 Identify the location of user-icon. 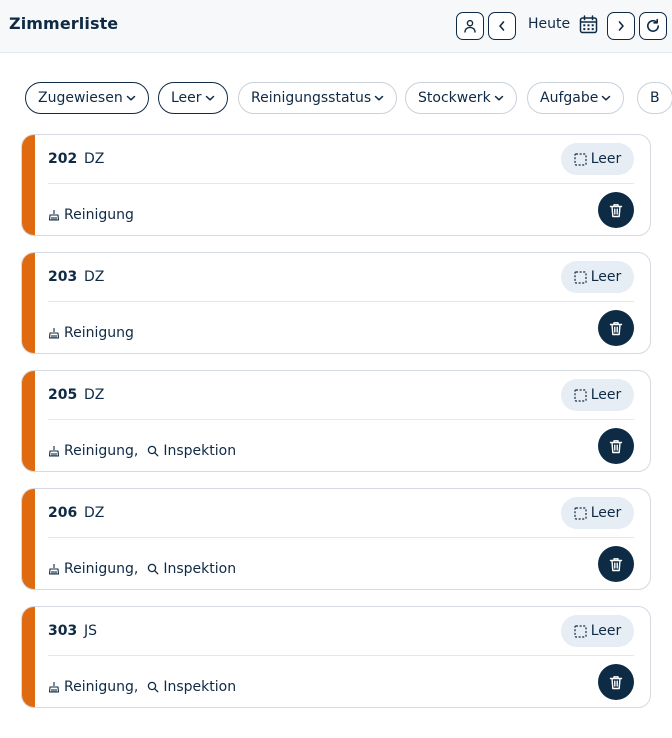
(470, 26).